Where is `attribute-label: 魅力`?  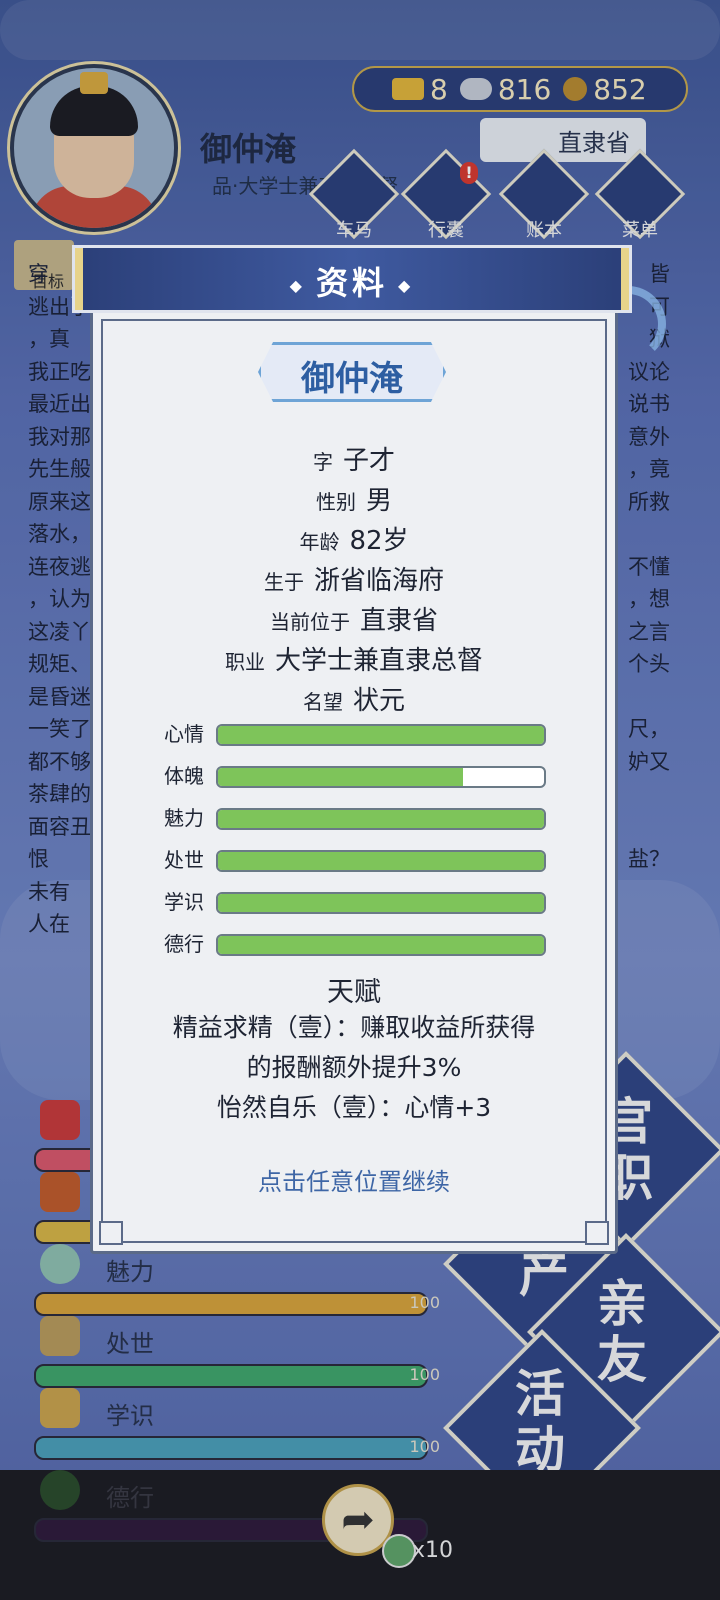
attribute-label: 魅力 is located at coordinates (184, 818).